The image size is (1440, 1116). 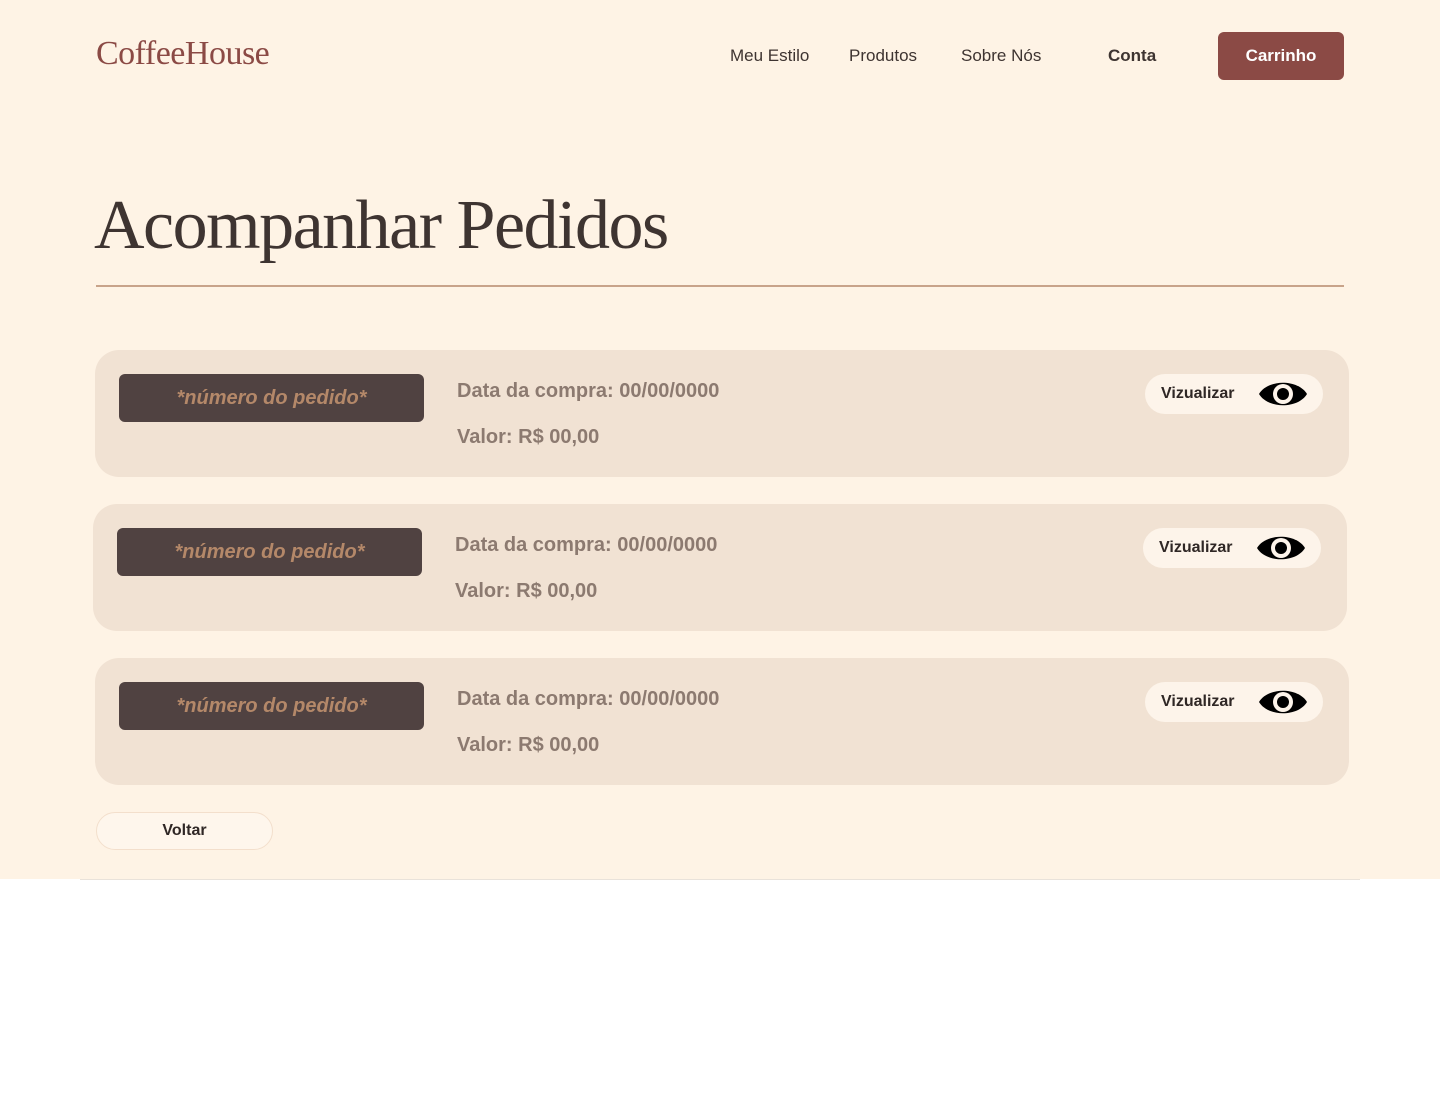 I want to click on nav-conta: Conta, so click(x=1132, y=56).